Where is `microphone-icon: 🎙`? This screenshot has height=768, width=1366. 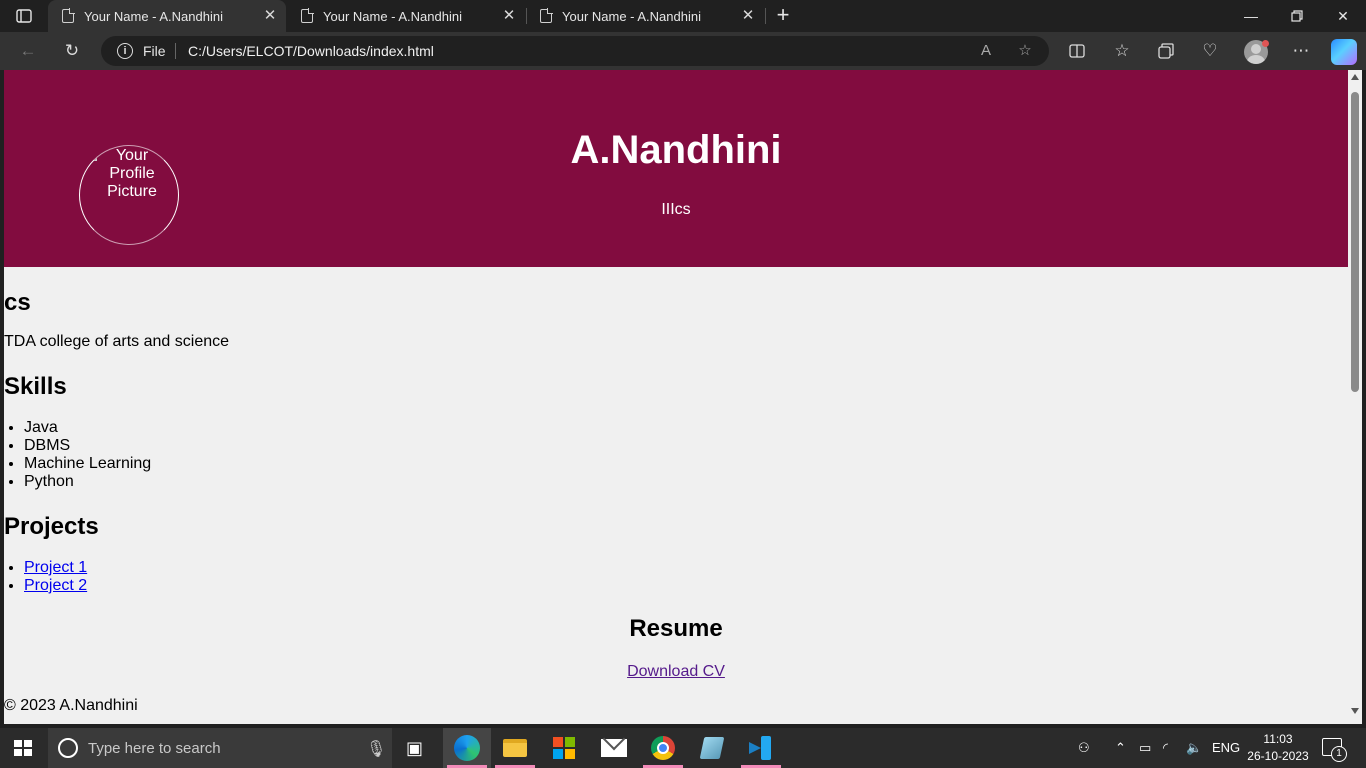 microphone-icon: 🎙 is located at coordinates (376, 749).